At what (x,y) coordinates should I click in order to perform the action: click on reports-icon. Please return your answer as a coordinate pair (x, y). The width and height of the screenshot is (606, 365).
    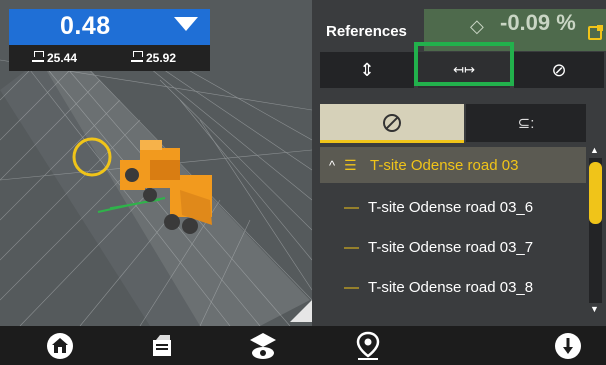
    Looking at the image, I should click on (162, 345).